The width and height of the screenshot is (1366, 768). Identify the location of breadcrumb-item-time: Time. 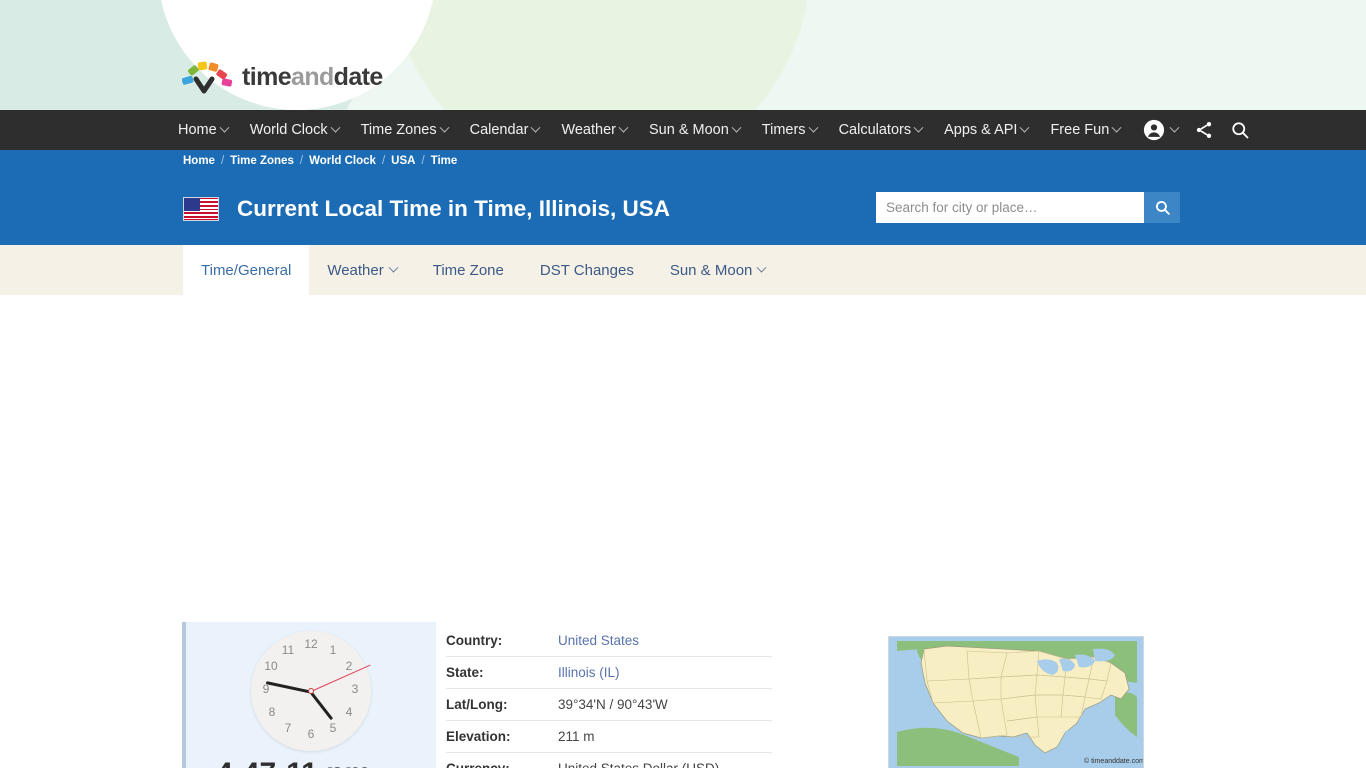
(444, 161).